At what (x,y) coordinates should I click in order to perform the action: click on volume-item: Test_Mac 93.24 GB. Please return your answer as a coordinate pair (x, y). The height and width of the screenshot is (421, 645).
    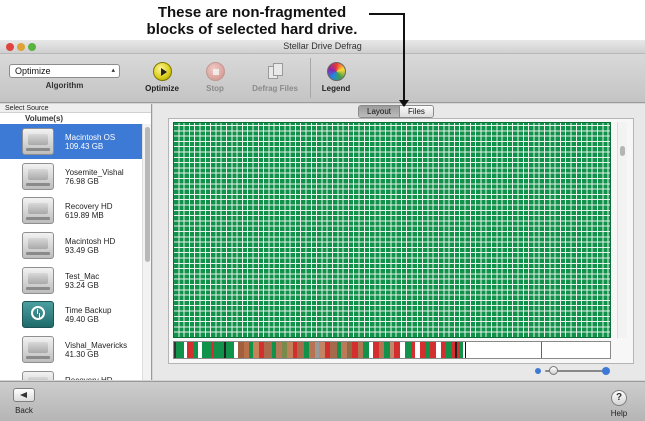
    Looking at the image, I should click on (71, 280).